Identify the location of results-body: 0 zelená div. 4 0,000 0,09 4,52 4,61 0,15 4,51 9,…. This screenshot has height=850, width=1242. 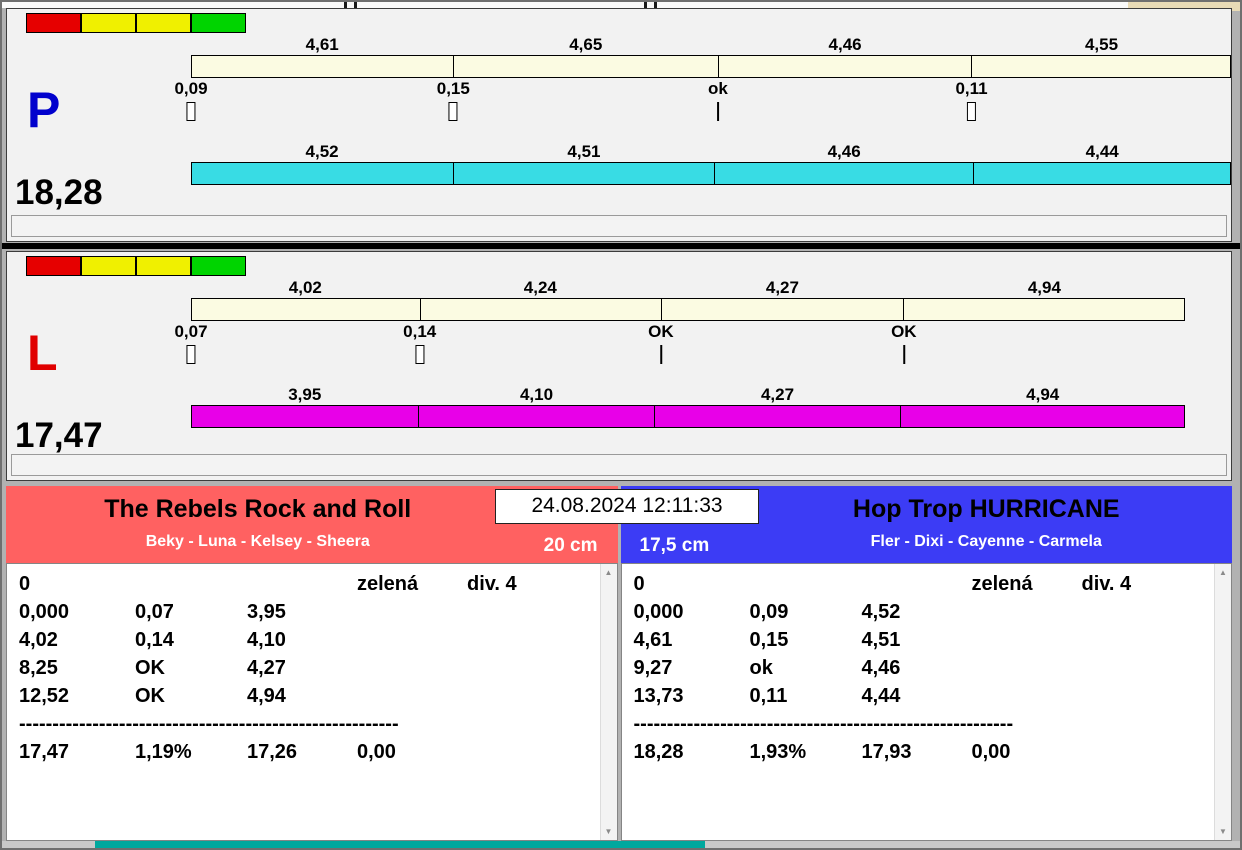
(918, 668).